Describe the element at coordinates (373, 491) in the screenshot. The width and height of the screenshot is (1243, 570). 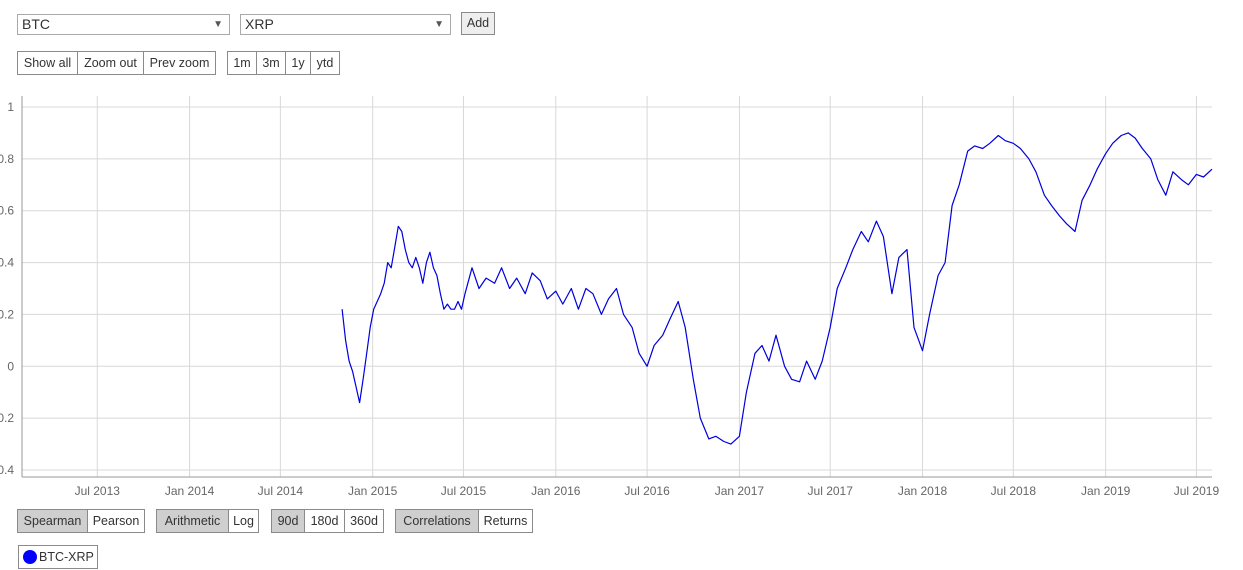
I see `x-tick-label: Jan 2015` at that location.